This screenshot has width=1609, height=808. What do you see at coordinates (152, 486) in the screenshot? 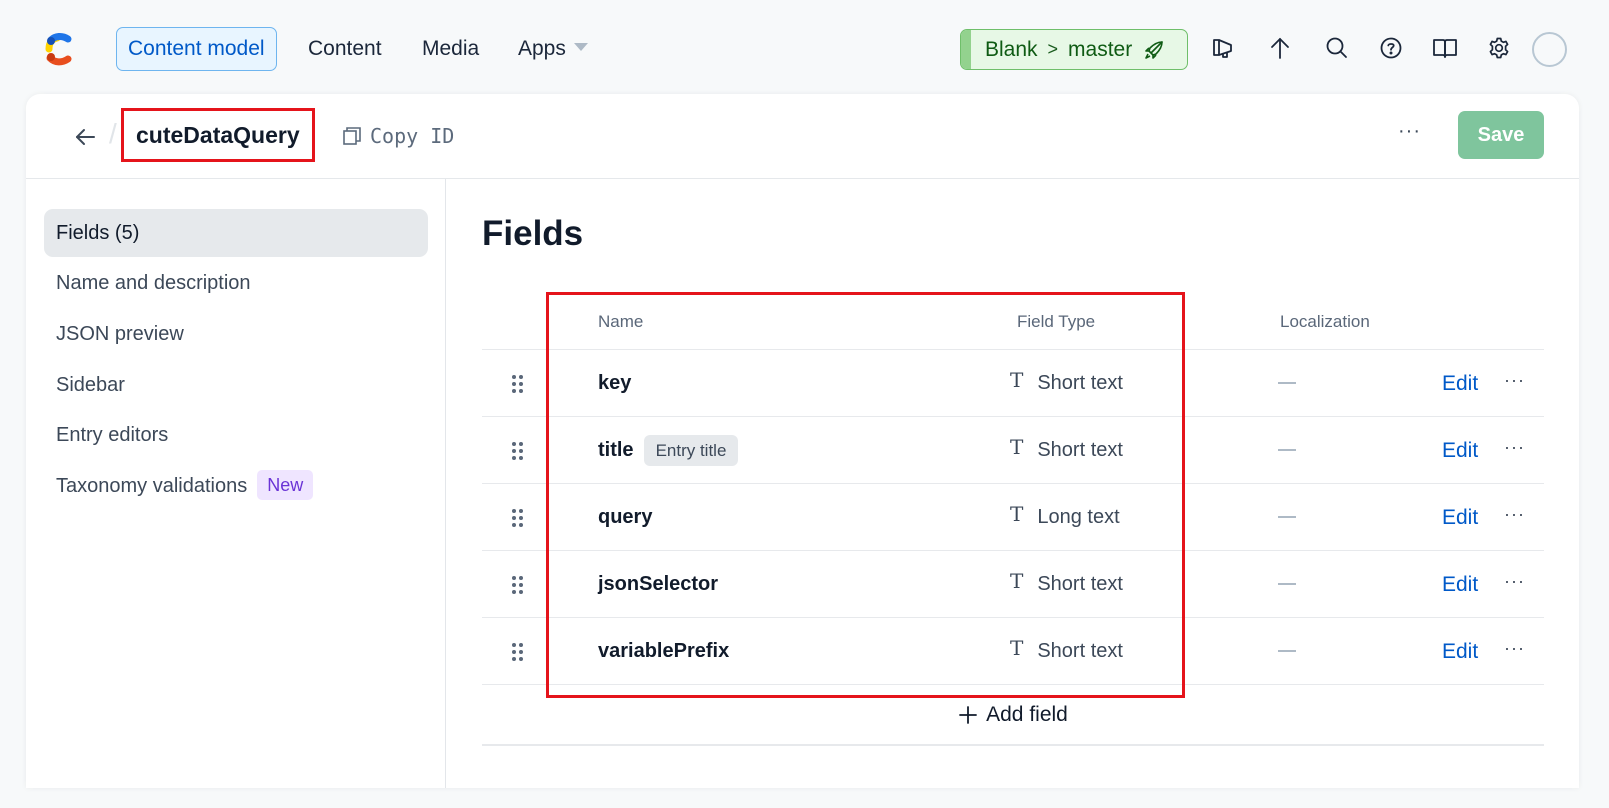
I see `sidebar-item-label: Taxonomy validations` at bounding box center [152, 486].